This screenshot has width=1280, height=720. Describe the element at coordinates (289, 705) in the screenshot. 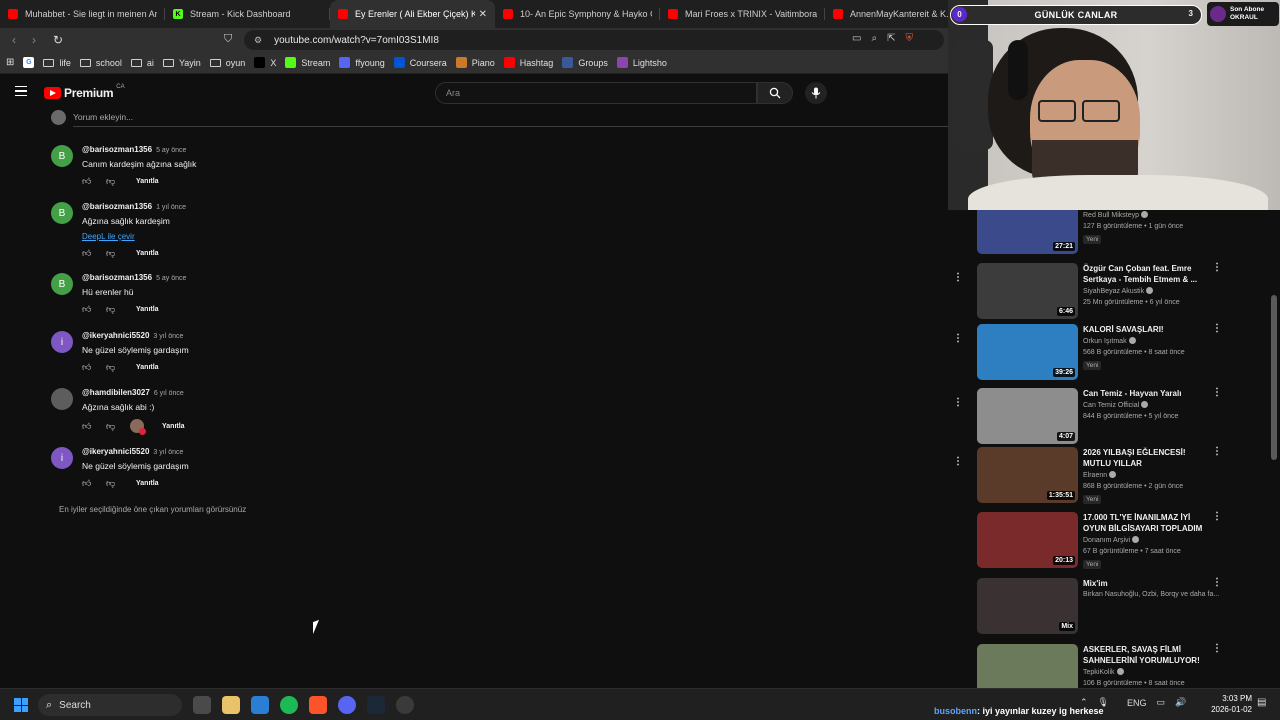

I see `spotify-icon` at that location.